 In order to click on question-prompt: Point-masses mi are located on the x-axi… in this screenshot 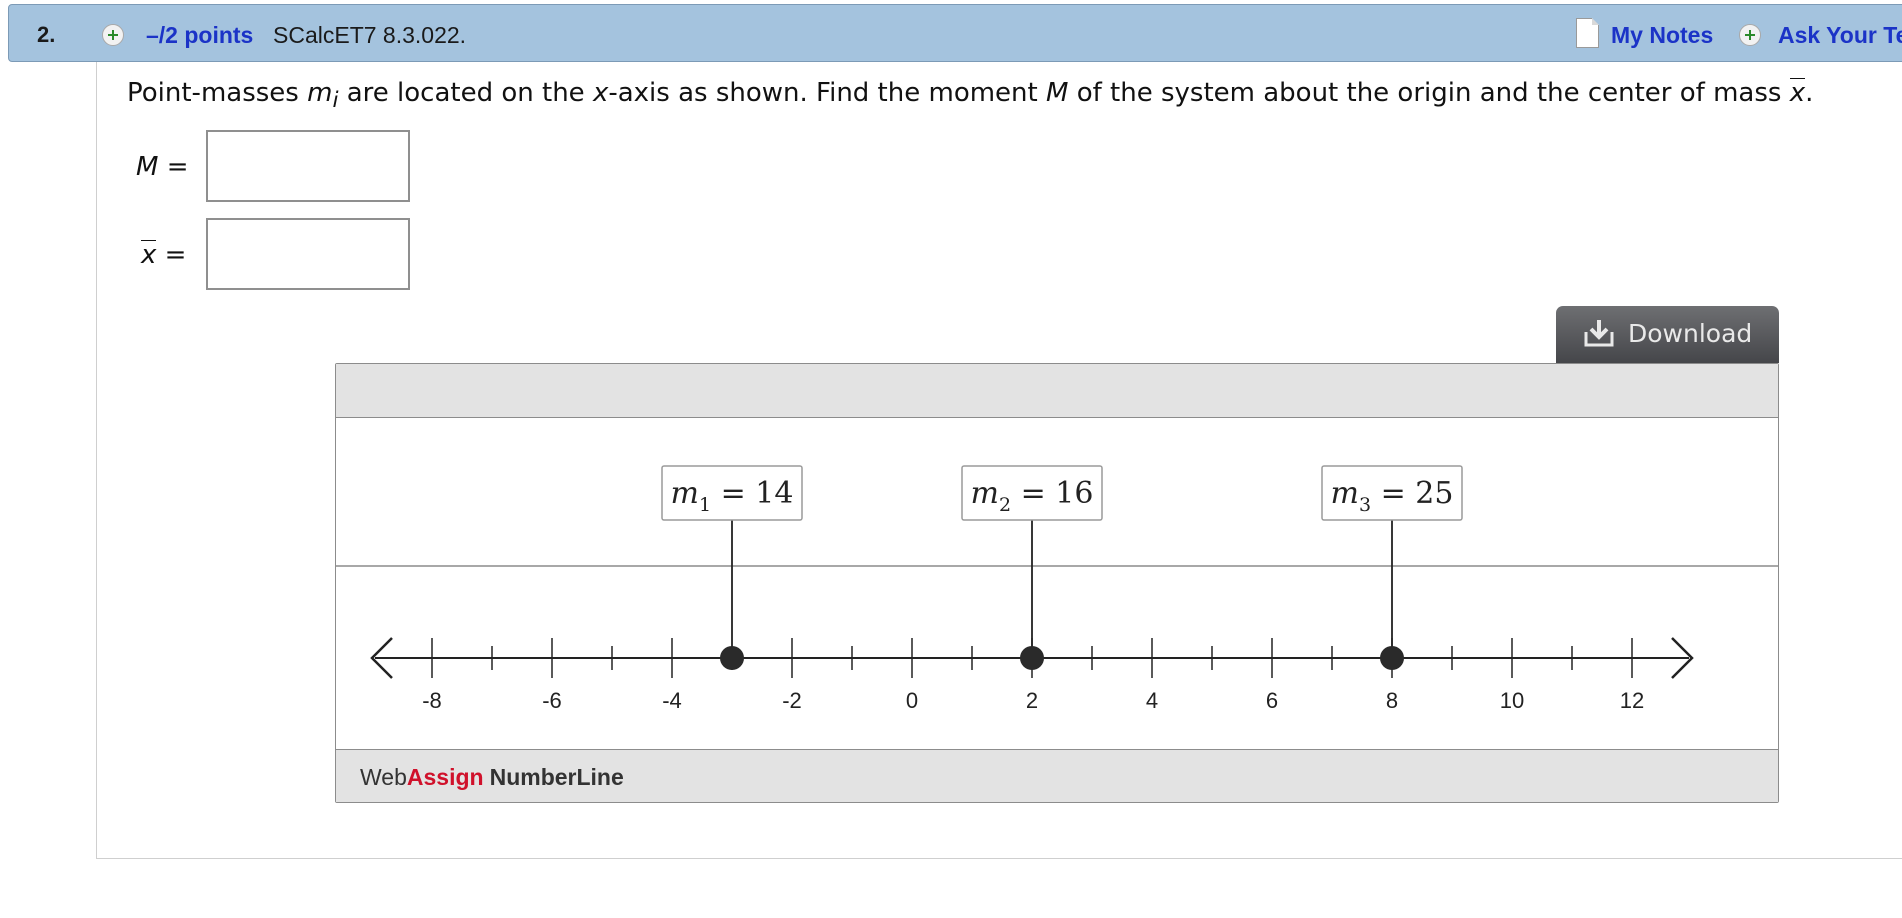, I will do `click(970, 96)`.